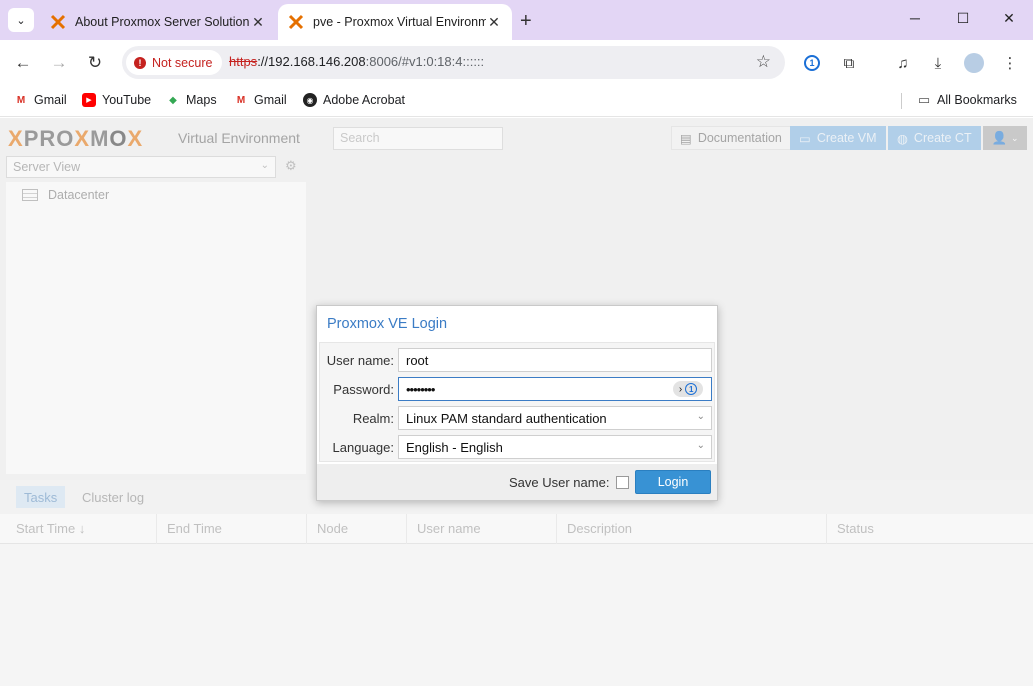 This screenshot has height=686, width=1033. What do you see at coordinates (65, 195) in the screenshot?
I see `tree-item-datacenter: Datacenter` at bounding box center [65, 195].